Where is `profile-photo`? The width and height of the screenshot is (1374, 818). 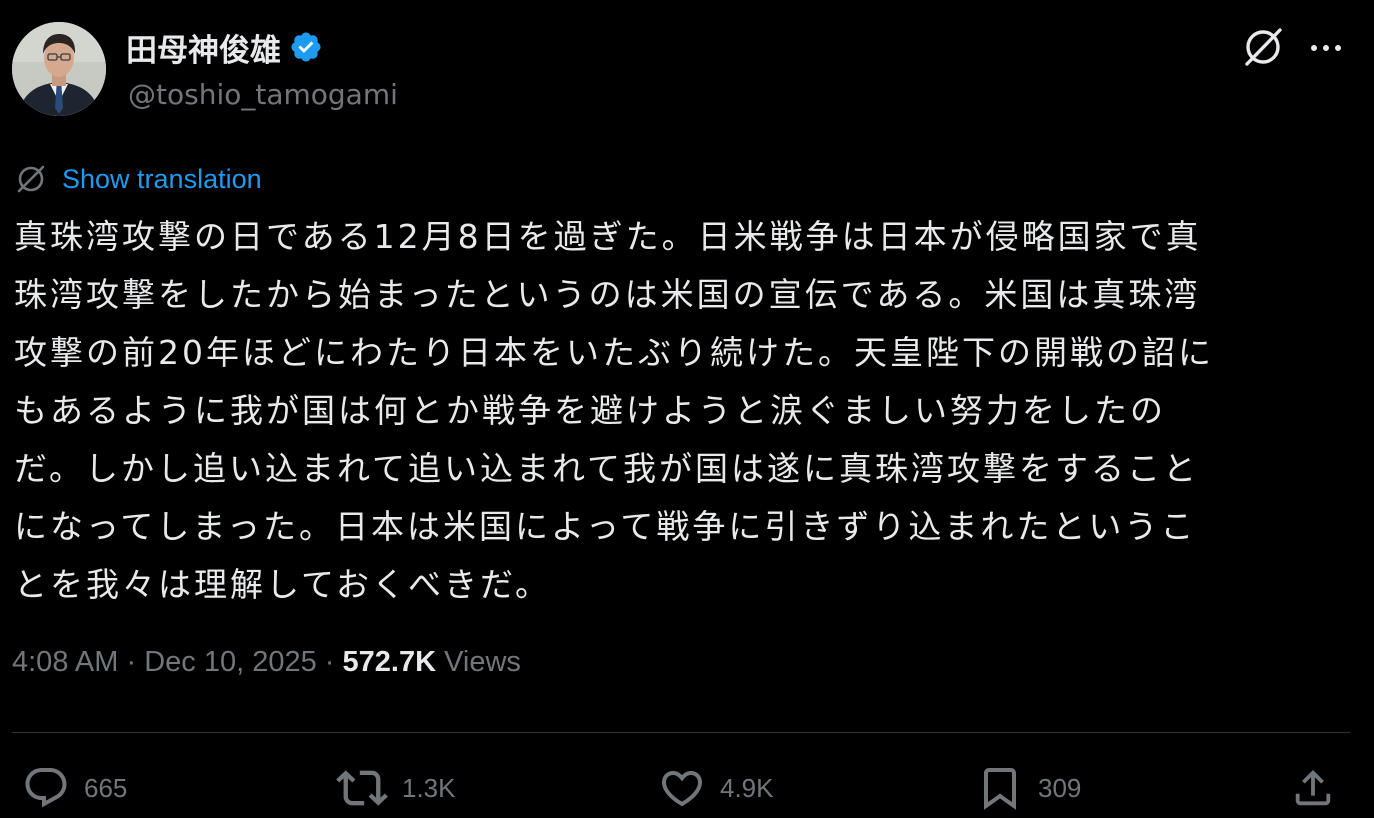 profile-photo is located at coordinates (59, 69).